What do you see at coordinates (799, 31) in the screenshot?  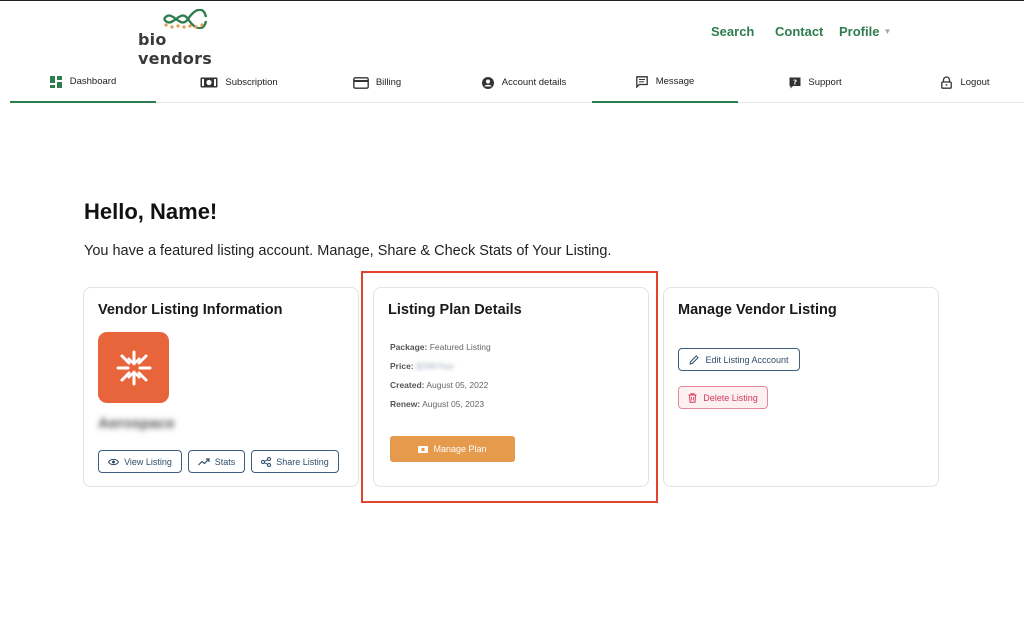 I see `nav-contact-link: Contact` at bounding box center [799, 31].